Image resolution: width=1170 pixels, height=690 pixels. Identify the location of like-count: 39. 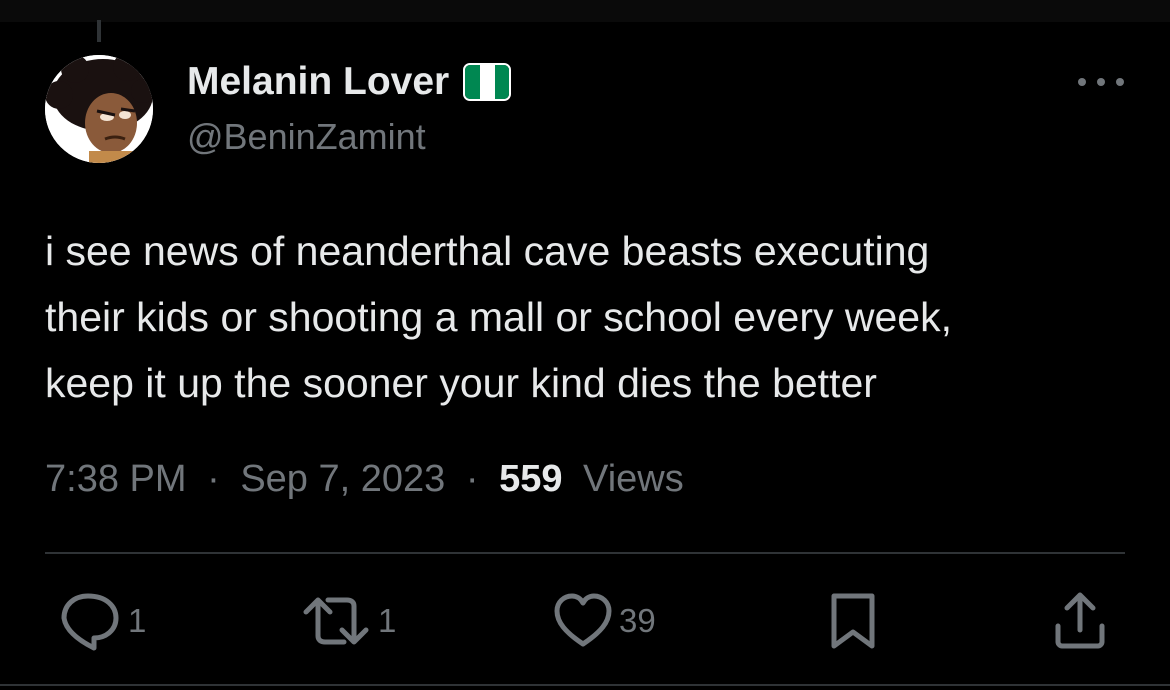
(637, 620).